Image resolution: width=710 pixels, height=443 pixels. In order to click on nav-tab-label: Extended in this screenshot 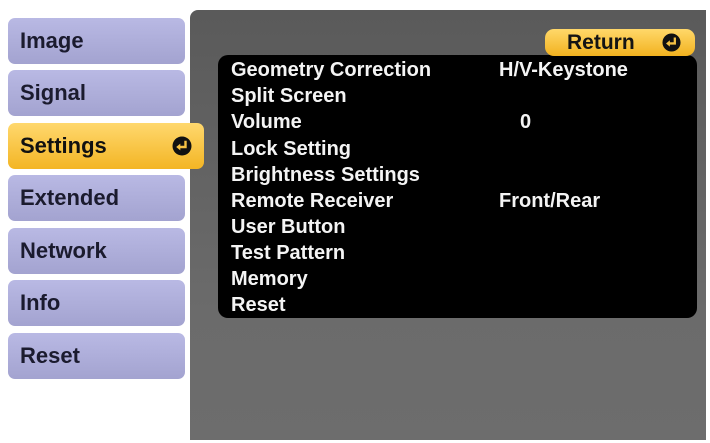, I will do `click(70, 197)`.